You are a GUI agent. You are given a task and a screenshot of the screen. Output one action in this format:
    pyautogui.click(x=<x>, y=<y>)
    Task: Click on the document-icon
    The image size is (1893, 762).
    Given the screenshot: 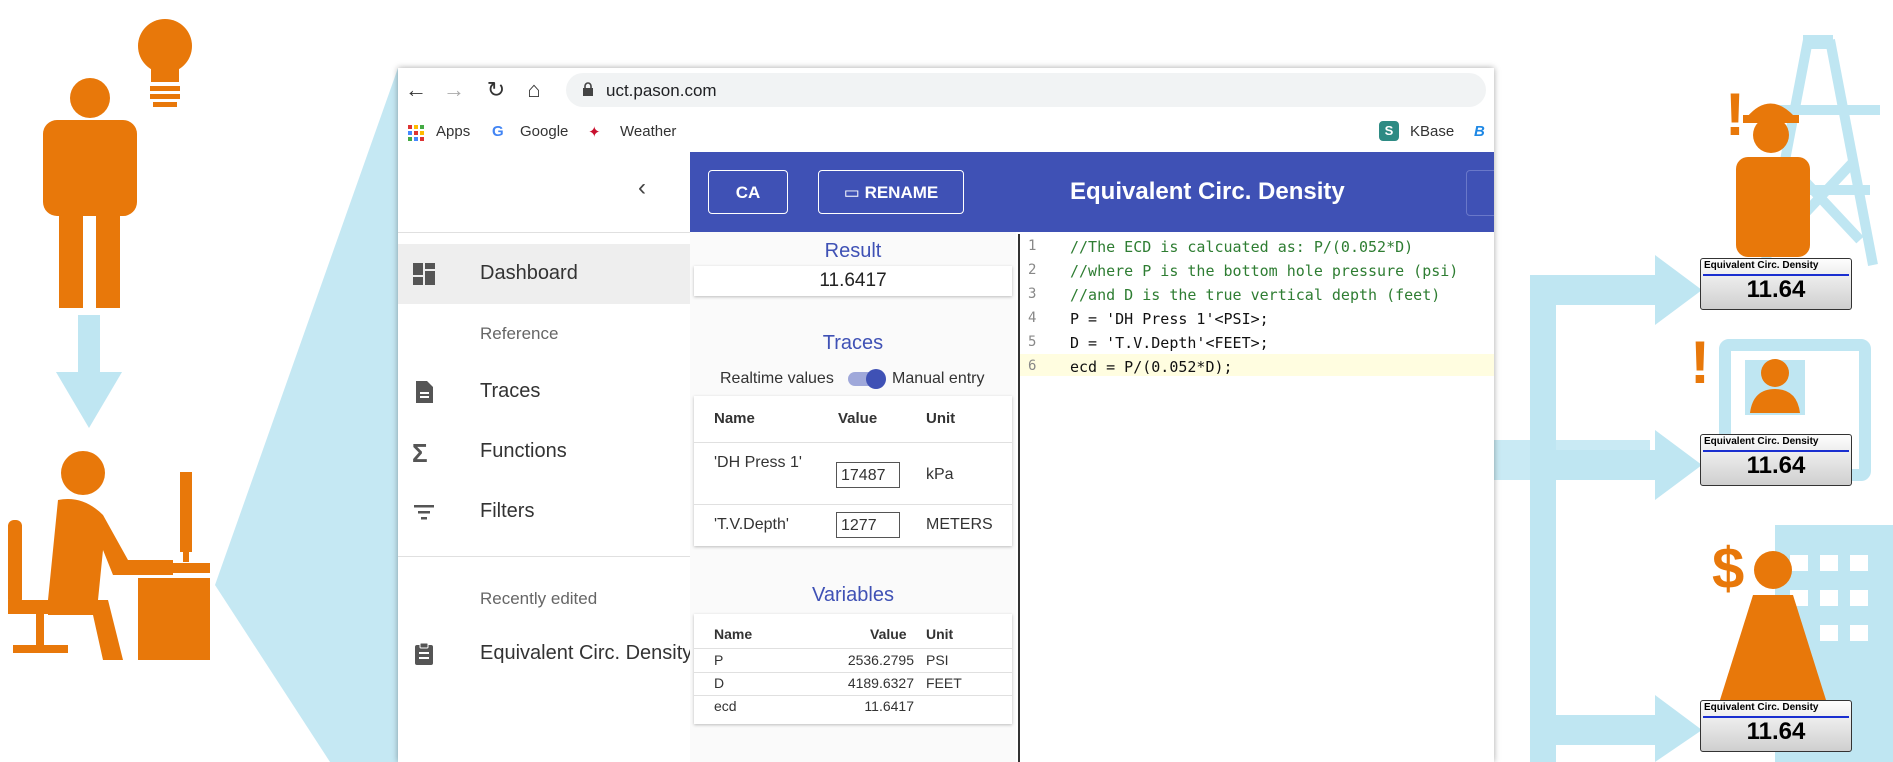 What is the action you would take?
    pyautogui.click(x=424, y=392)
    